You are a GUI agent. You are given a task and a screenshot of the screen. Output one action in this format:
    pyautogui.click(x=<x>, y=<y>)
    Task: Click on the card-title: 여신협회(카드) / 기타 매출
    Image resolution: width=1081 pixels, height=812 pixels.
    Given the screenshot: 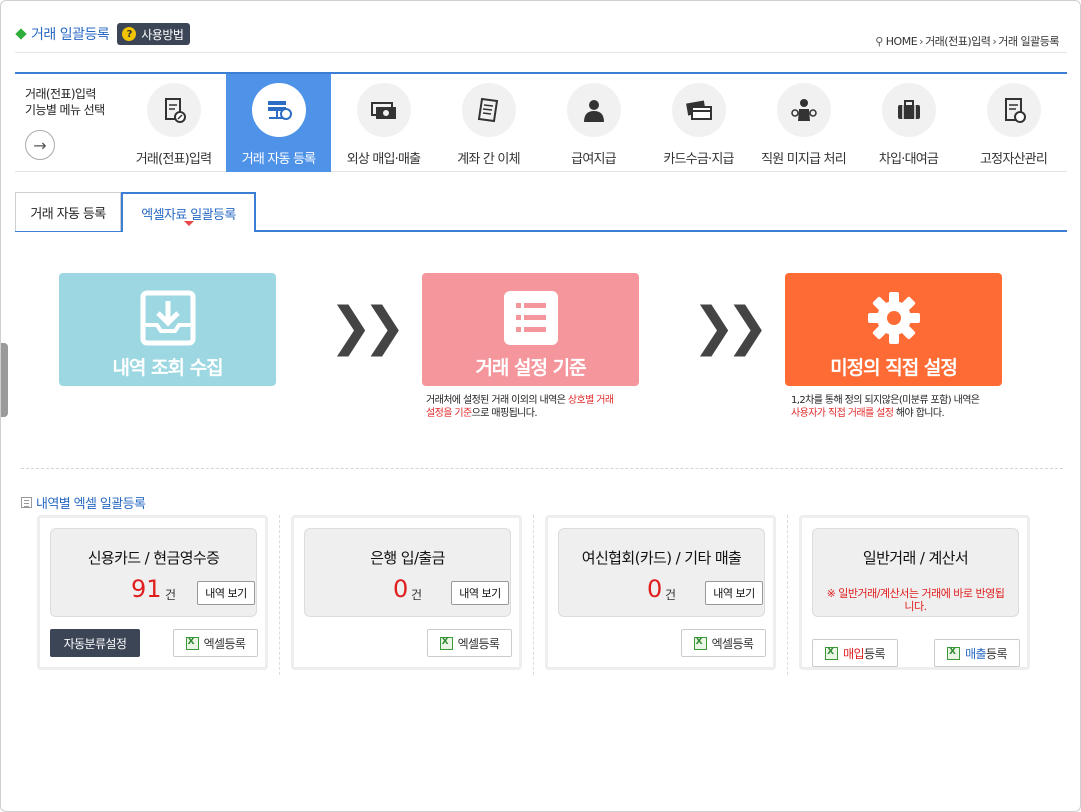 What is the action you would take?
    pyautogui.click(x=661, y=558)
    